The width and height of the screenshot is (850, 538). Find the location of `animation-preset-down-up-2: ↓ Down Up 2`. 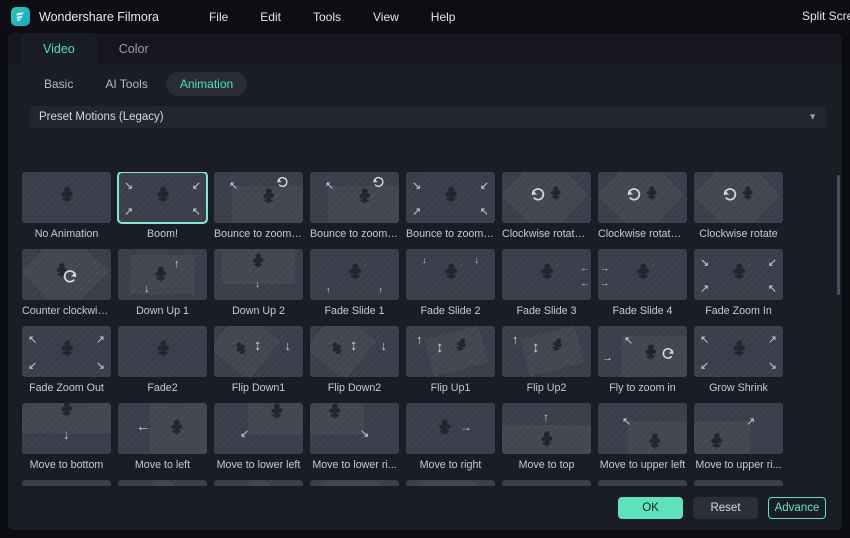

animation-preset-down-up-2: ↓ Down Up 2 is located at coordinates (262, 287).